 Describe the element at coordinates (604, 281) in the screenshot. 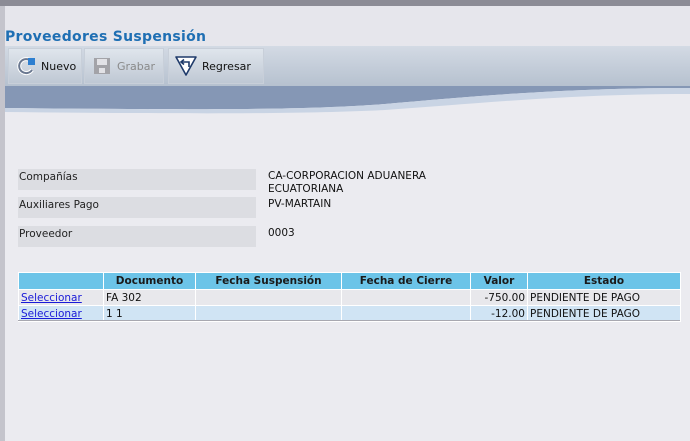

I see `column-header-estado: Estado` at that location.